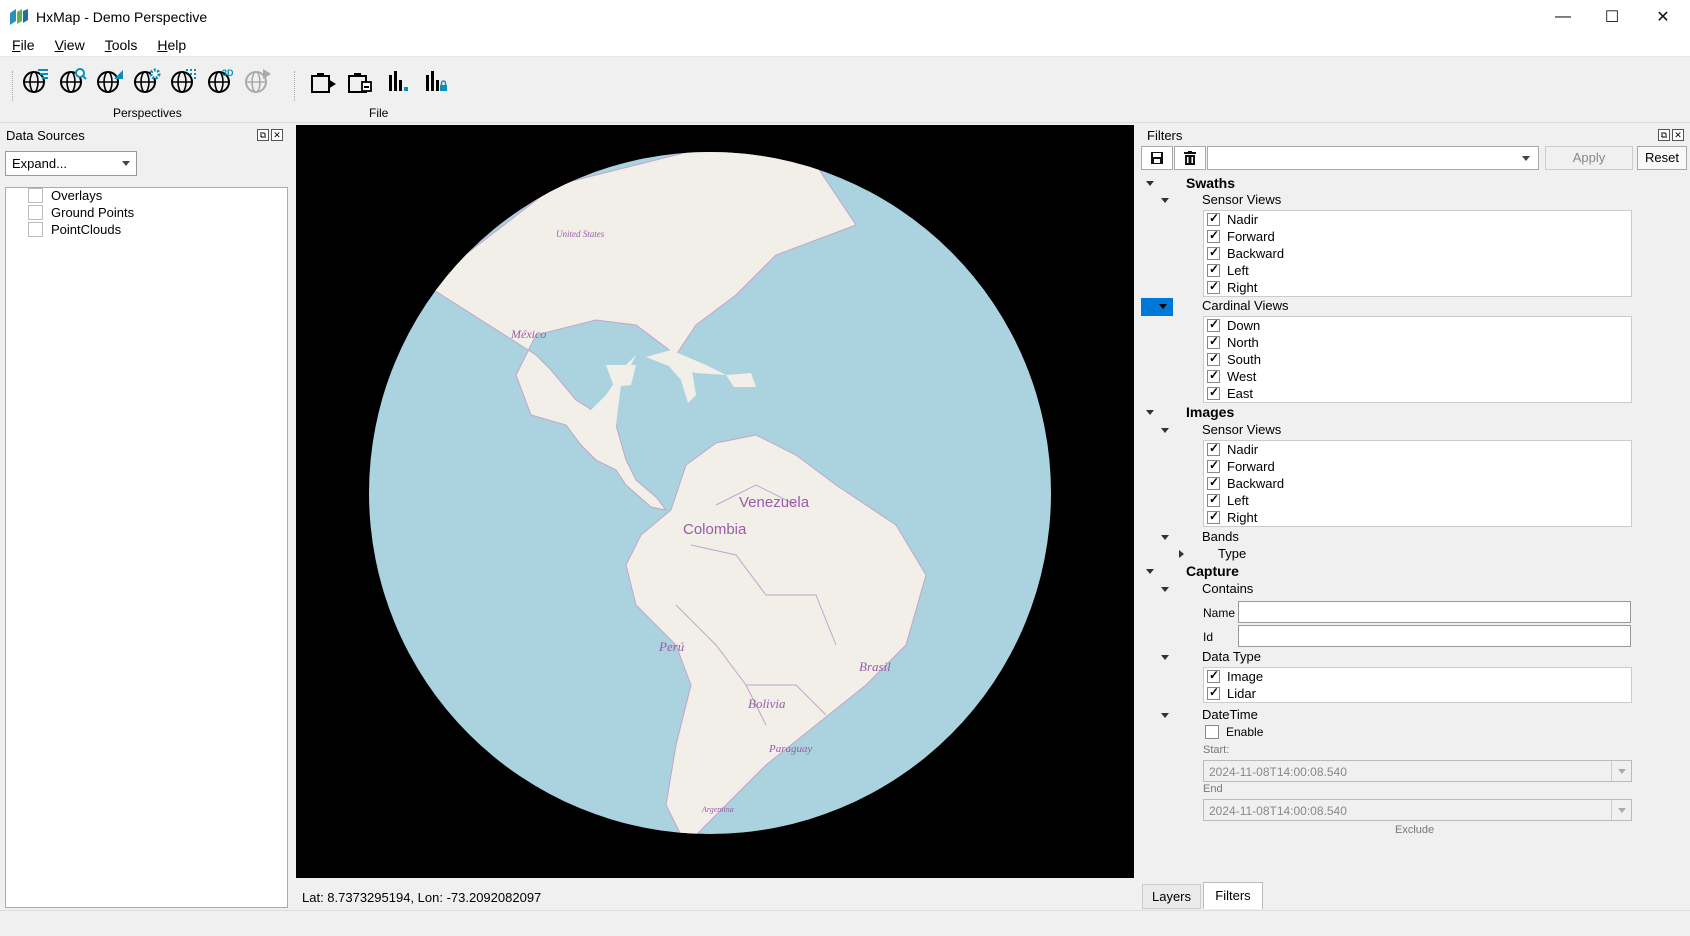  What do you see at coordinates (109, 80) in the screenshot?
I see `globe-measure-icon` at bounding box center [109, 80].